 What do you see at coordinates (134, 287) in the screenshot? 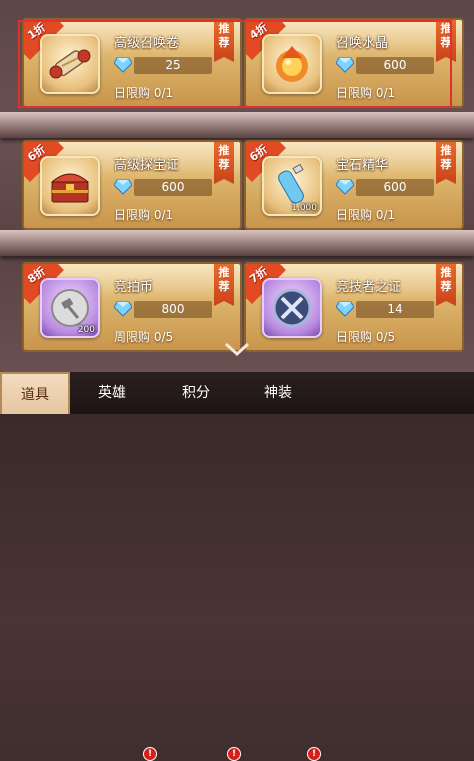
I see `item-name: 竞拍币` at bounding box center [134, 287].